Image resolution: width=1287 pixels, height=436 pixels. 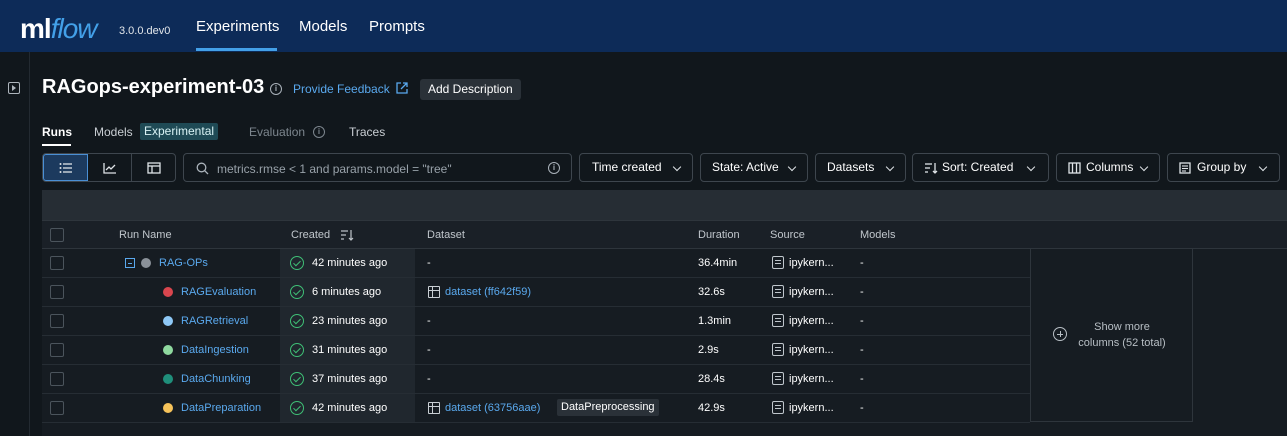 What do you see at coordinates (347, 292) in the screenshot?
I see `created-time: 6 minutes ago` at bounding box center [347, 292].